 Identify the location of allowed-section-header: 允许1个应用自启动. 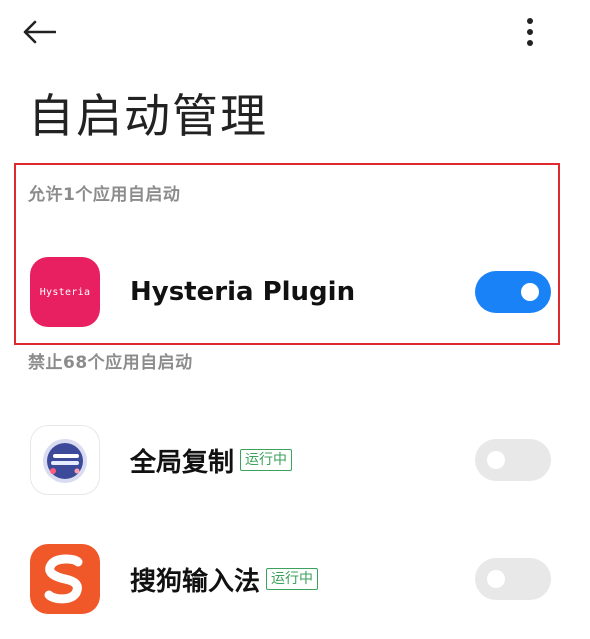
(104, 195).